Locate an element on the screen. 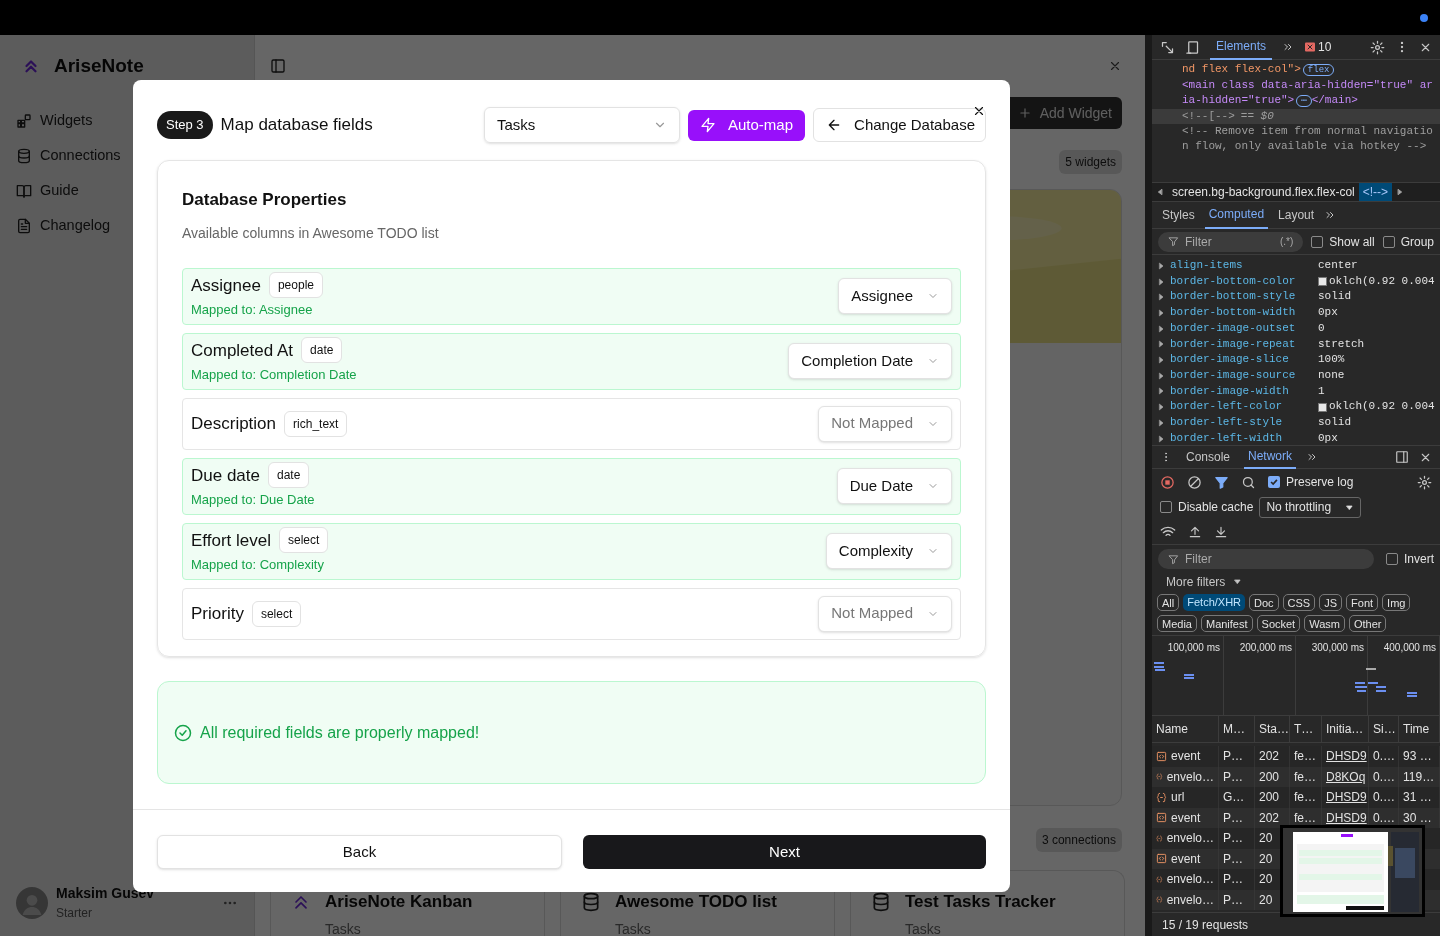 This screenshot has height=936, width=1440. type-filter-chip: Font is located at coordinates (1362, 602).